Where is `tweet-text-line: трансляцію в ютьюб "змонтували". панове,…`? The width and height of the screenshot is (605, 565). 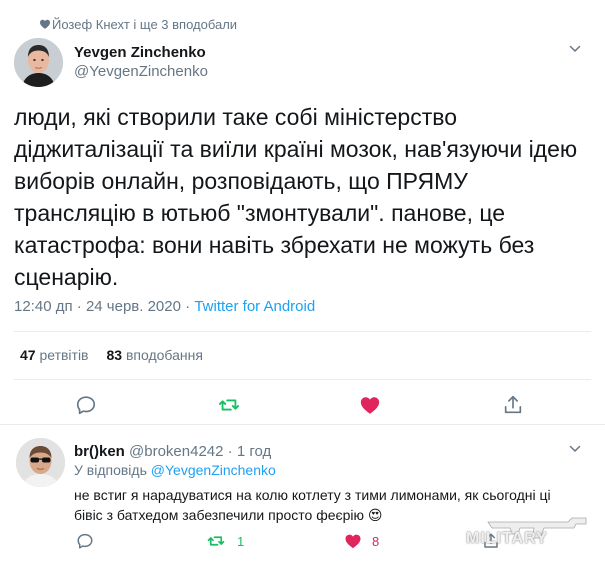
tweet-text-line: трансляцію в ютьюб "змонтували". панове,… is located at coordinates (260, 213).